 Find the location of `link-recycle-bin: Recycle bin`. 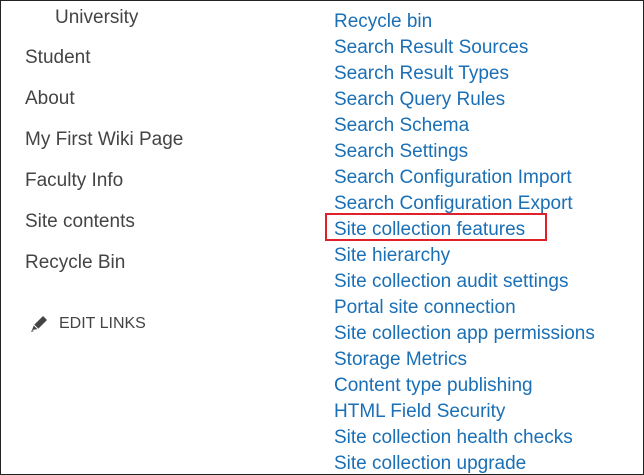

link-recycle-bin: Recycle bin is located at coordinates (383, 22).